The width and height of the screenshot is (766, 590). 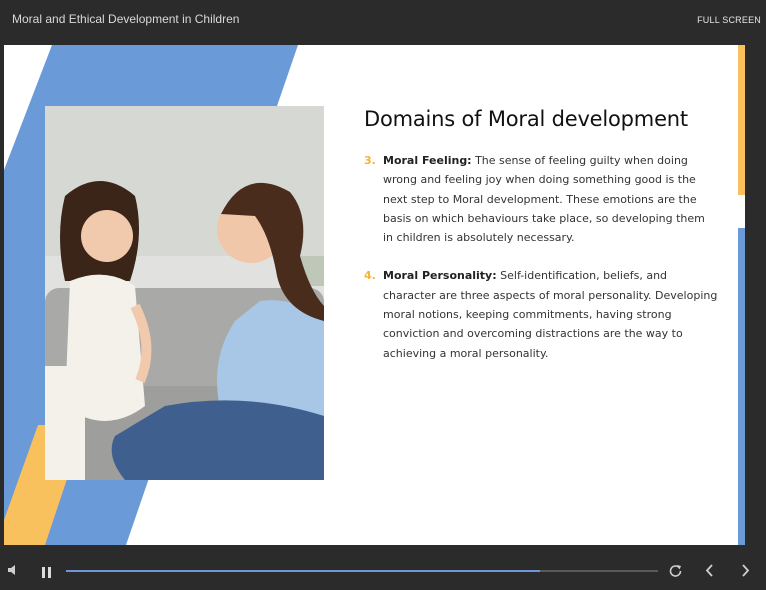 What do you see at coordinates (427, 160) in the screenshot?
I see `term-label: Moral Feeling:` at bounding box center [427, 160].